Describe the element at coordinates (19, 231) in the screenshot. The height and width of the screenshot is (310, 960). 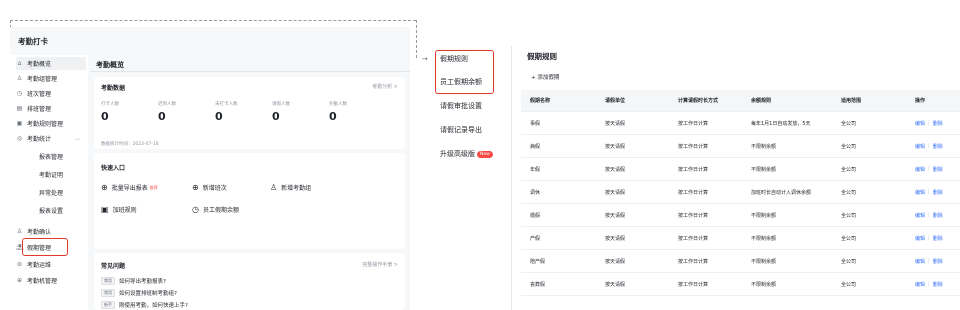
I see `confirm-icon: ♙` at that location.